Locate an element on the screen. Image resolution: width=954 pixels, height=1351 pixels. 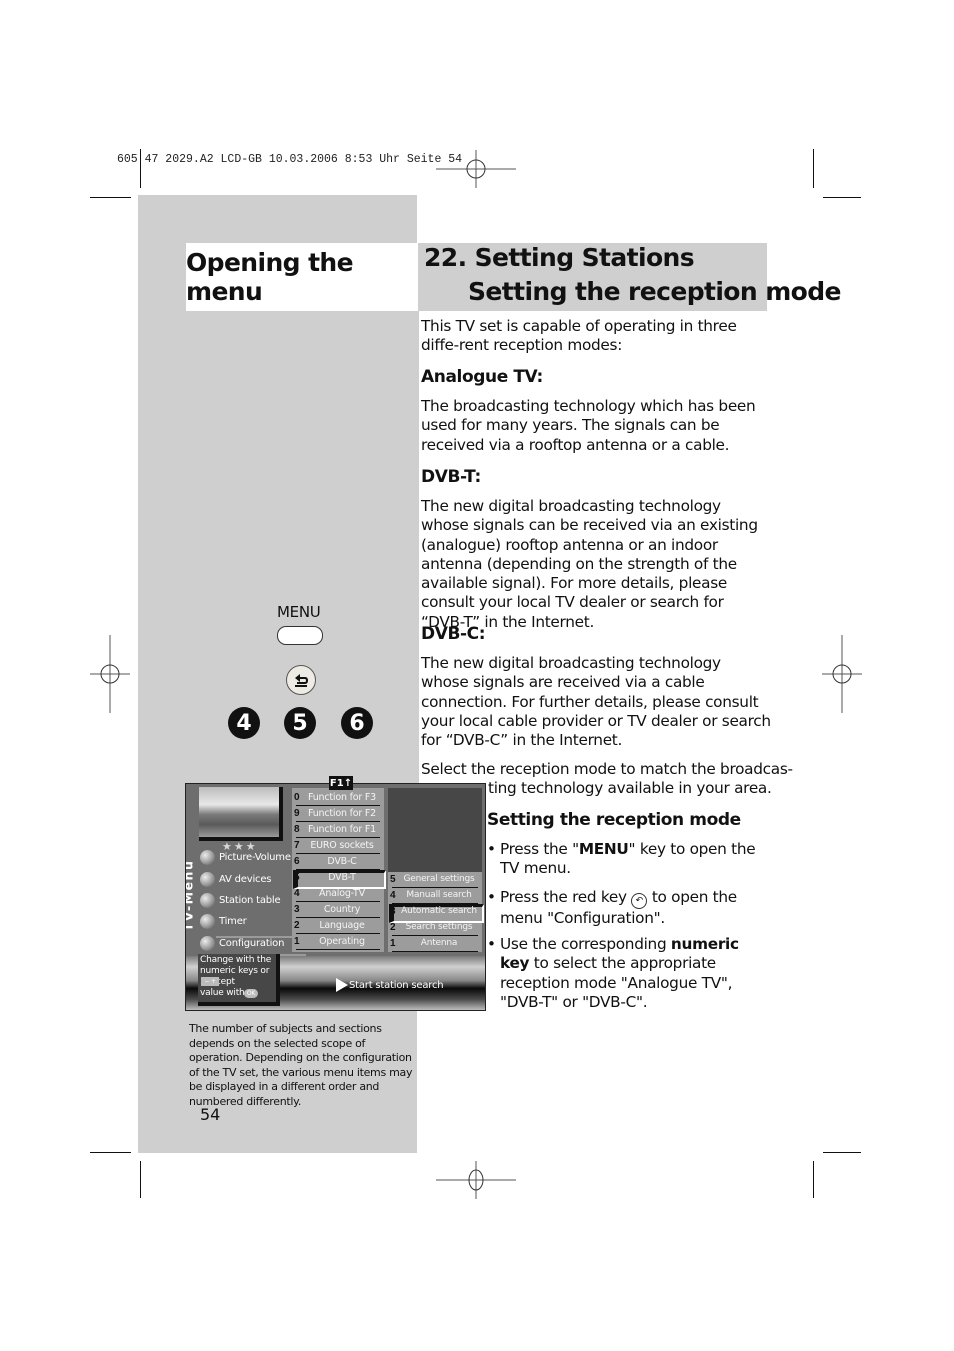
page-number: 54 is located at coordinates (210, 1114).